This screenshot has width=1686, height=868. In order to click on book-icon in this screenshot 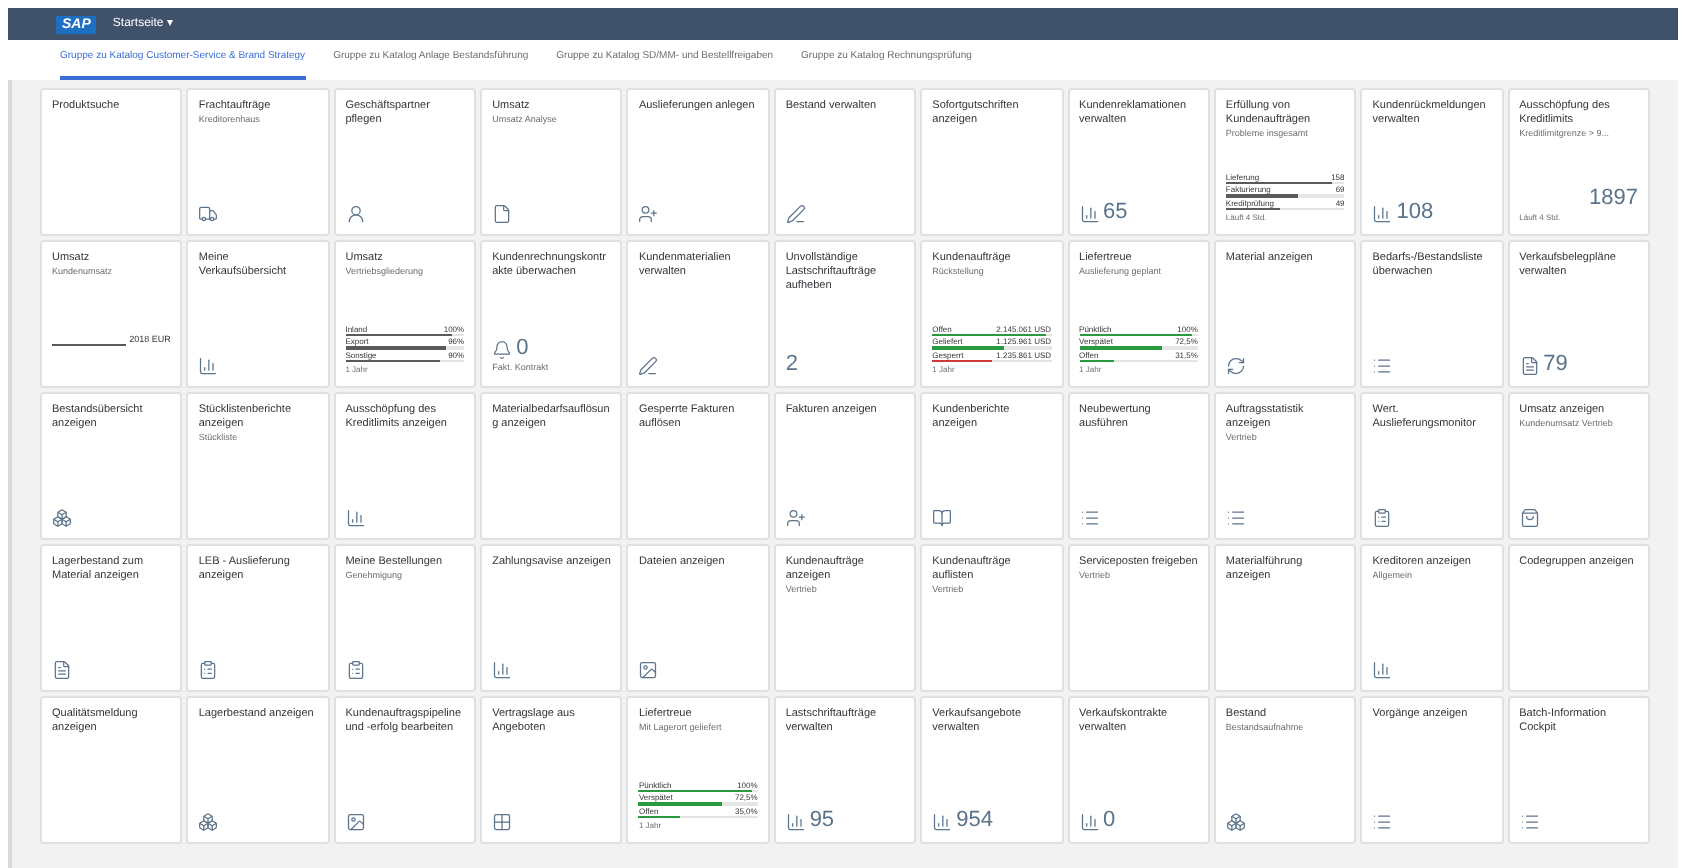, I will do `click(942, 518)`.